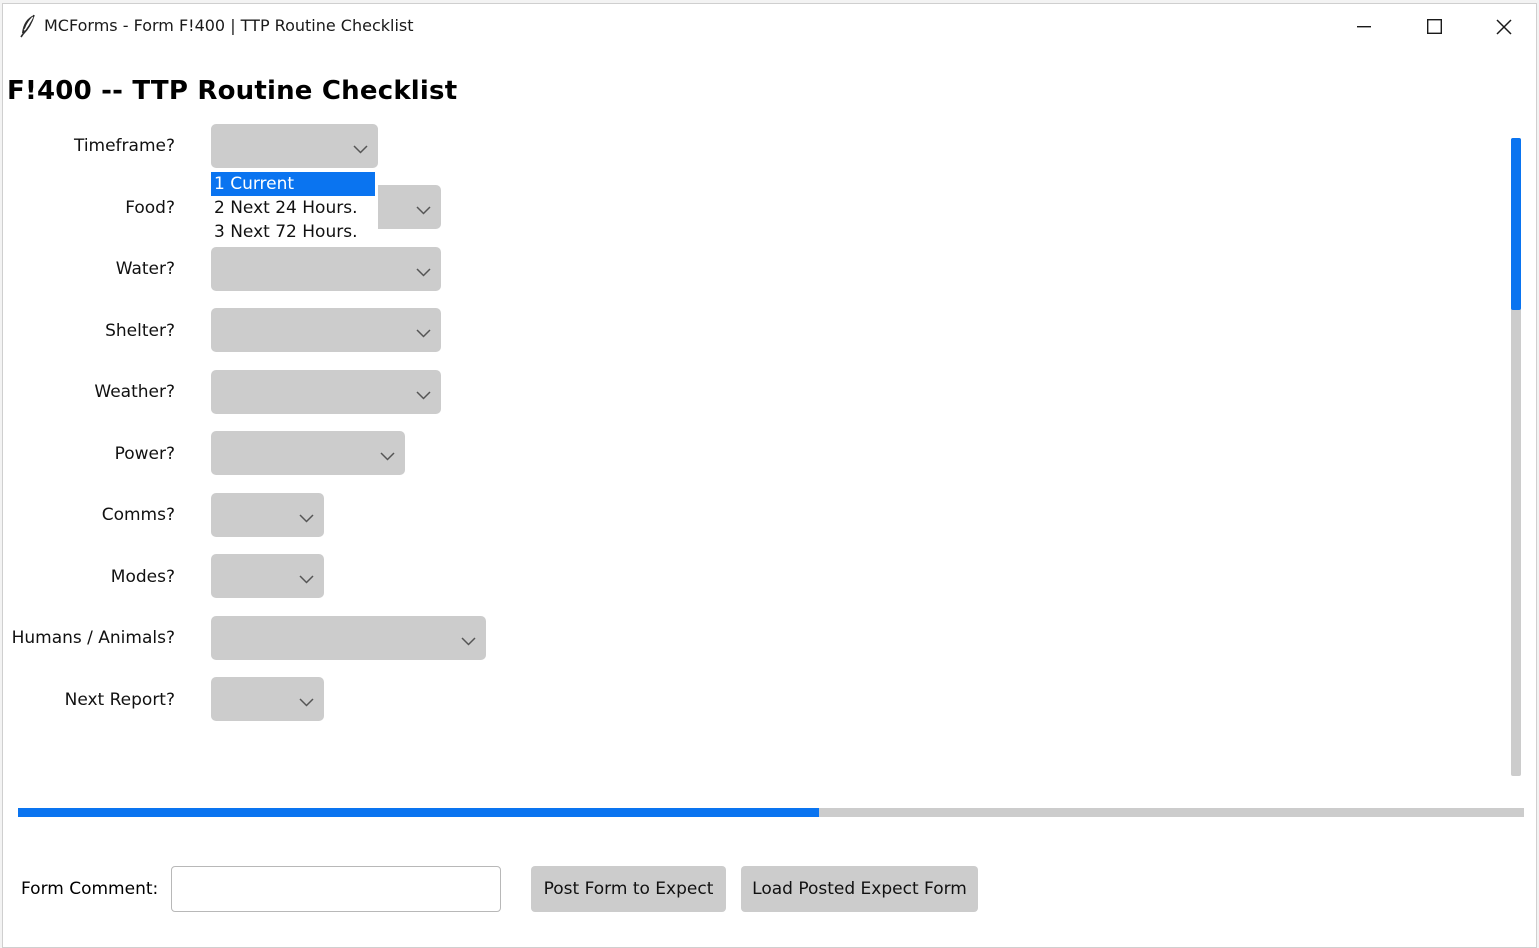  What do you see at coordinates (124, 146) in the screenshot?
I see `field-label-timeframe: Timeframe?` at bounding box center [124, 146].